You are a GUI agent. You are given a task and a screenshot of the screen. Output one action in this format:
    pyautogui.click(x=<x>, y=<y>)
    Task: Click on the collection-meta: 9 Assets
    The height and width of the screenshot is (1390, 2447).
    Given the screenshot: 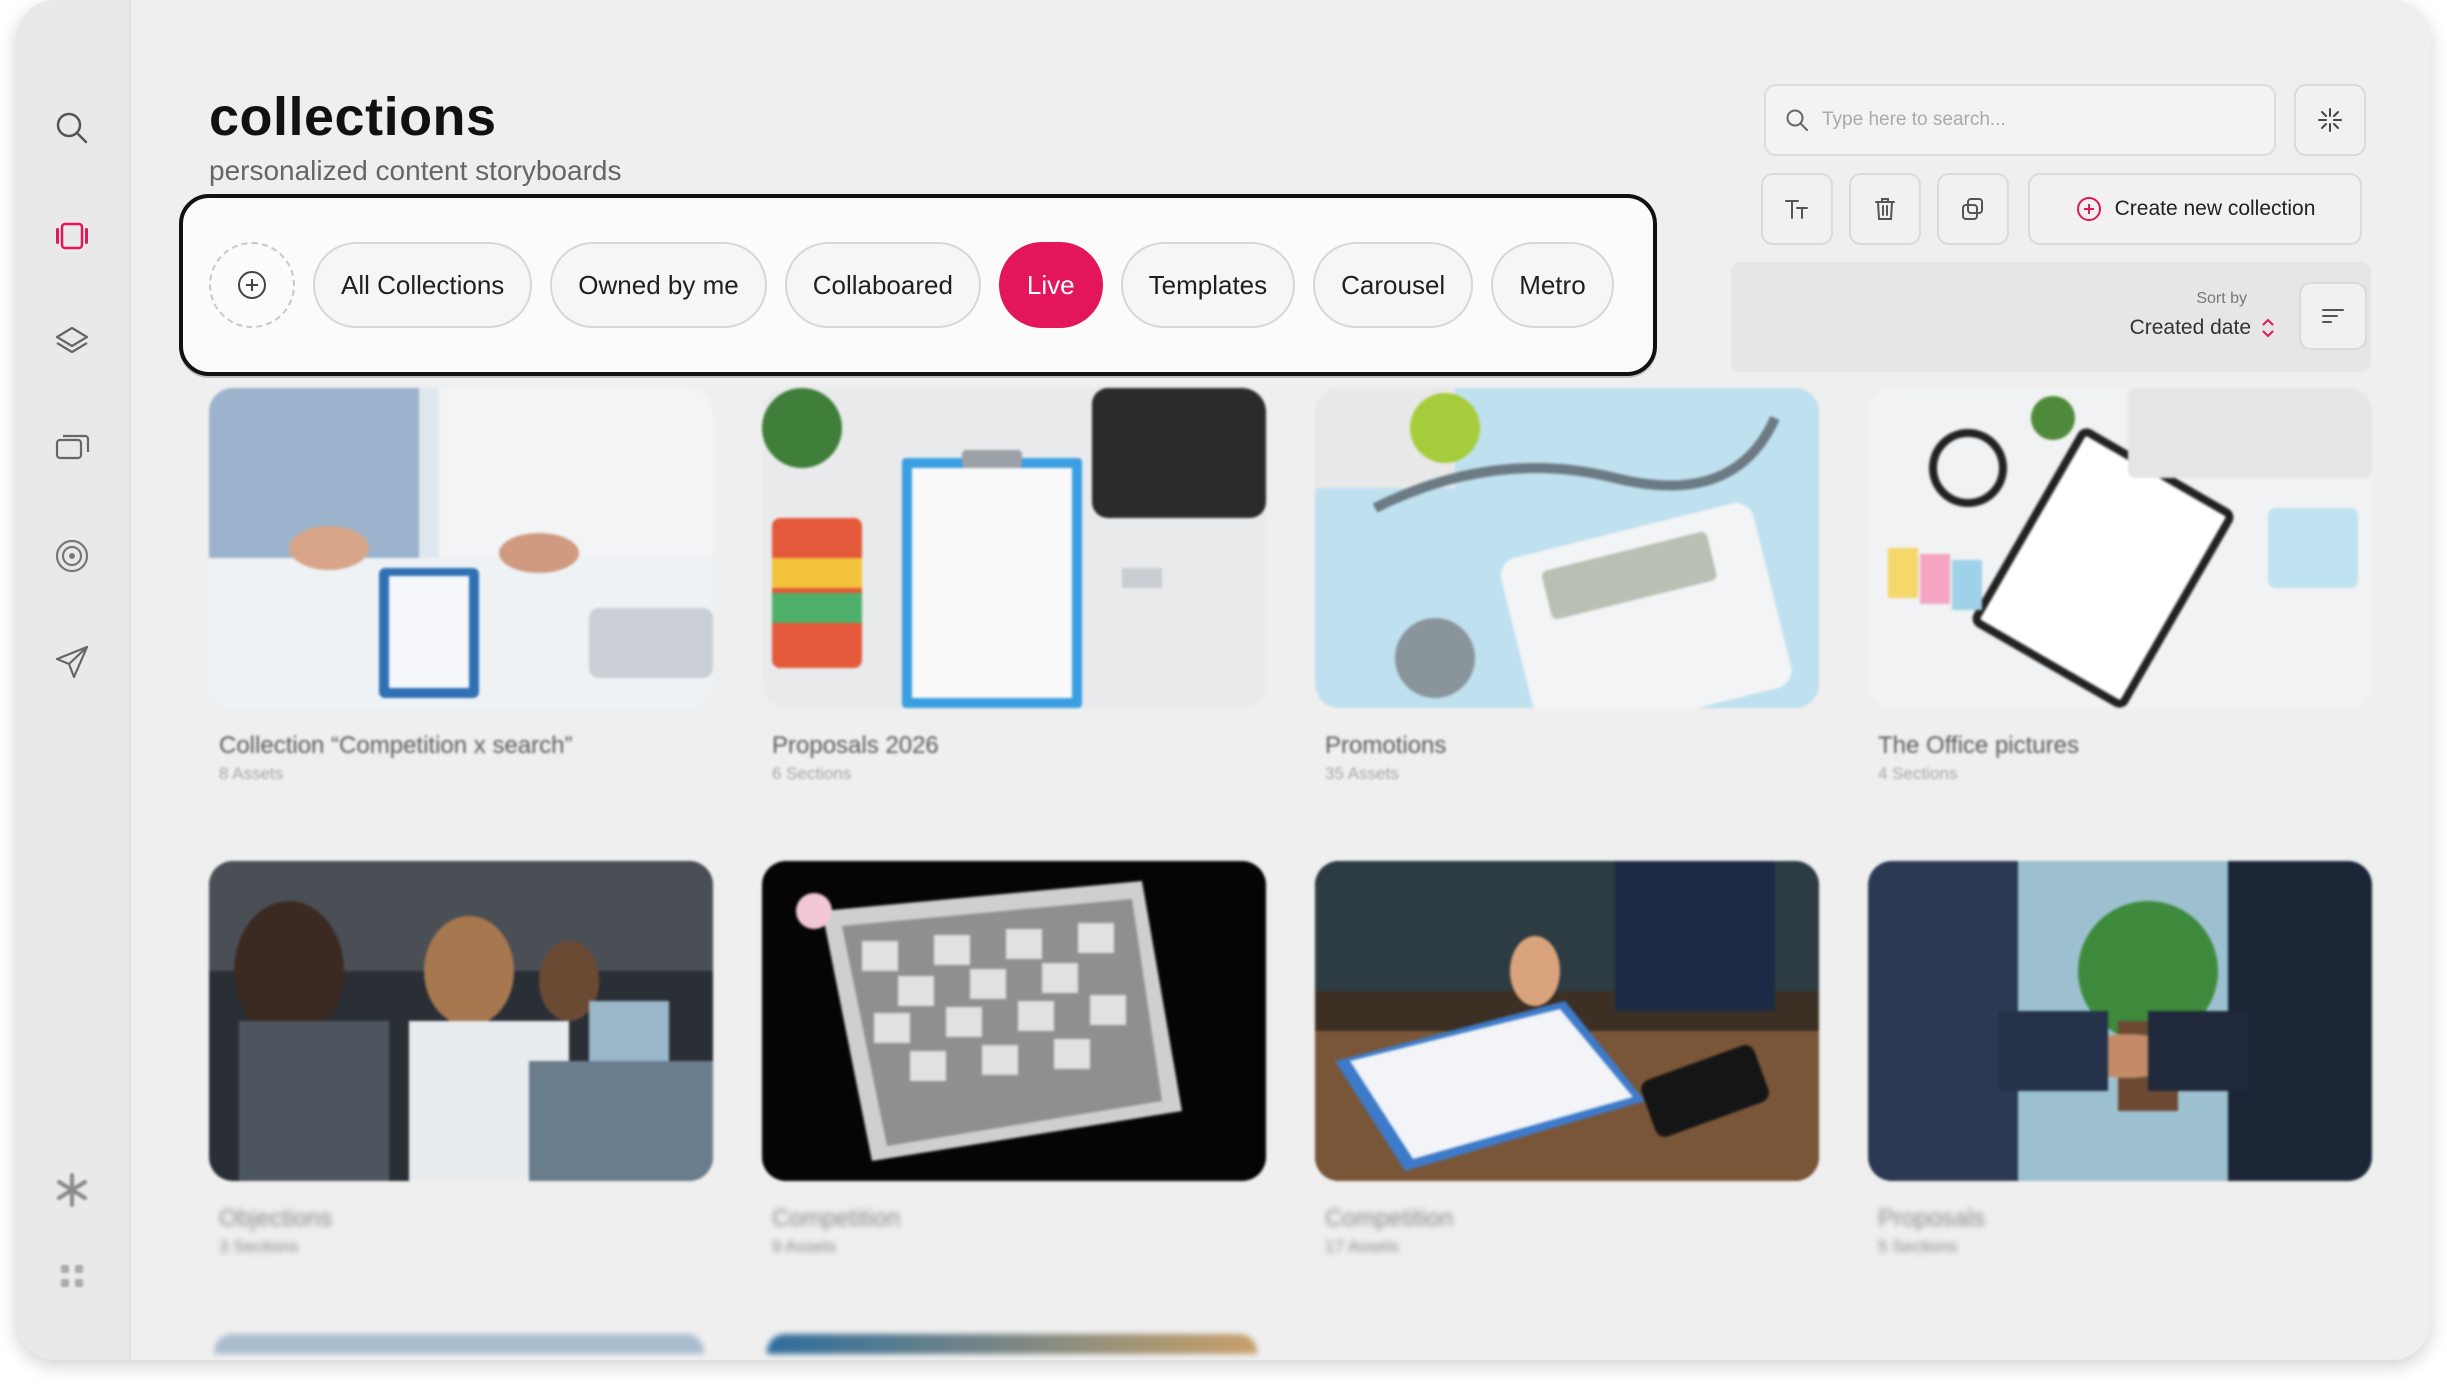 What is the action you would take?
    pyautogui.click(x=804, y=1246)
    